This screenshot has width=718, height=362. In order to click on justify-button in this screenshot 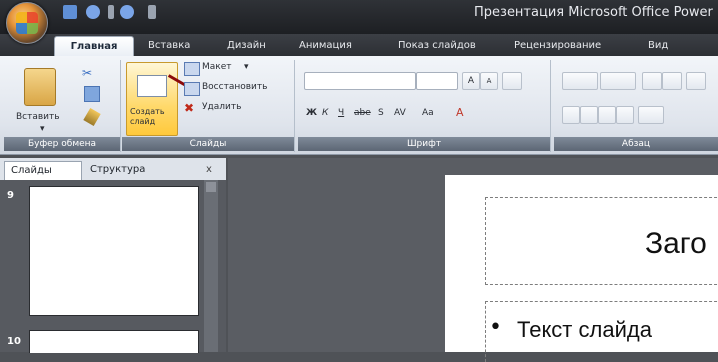, I will do `click(625, 115)`.